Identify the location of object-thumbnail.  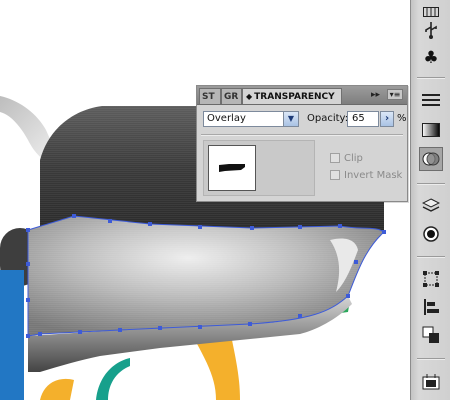
(232, 168).